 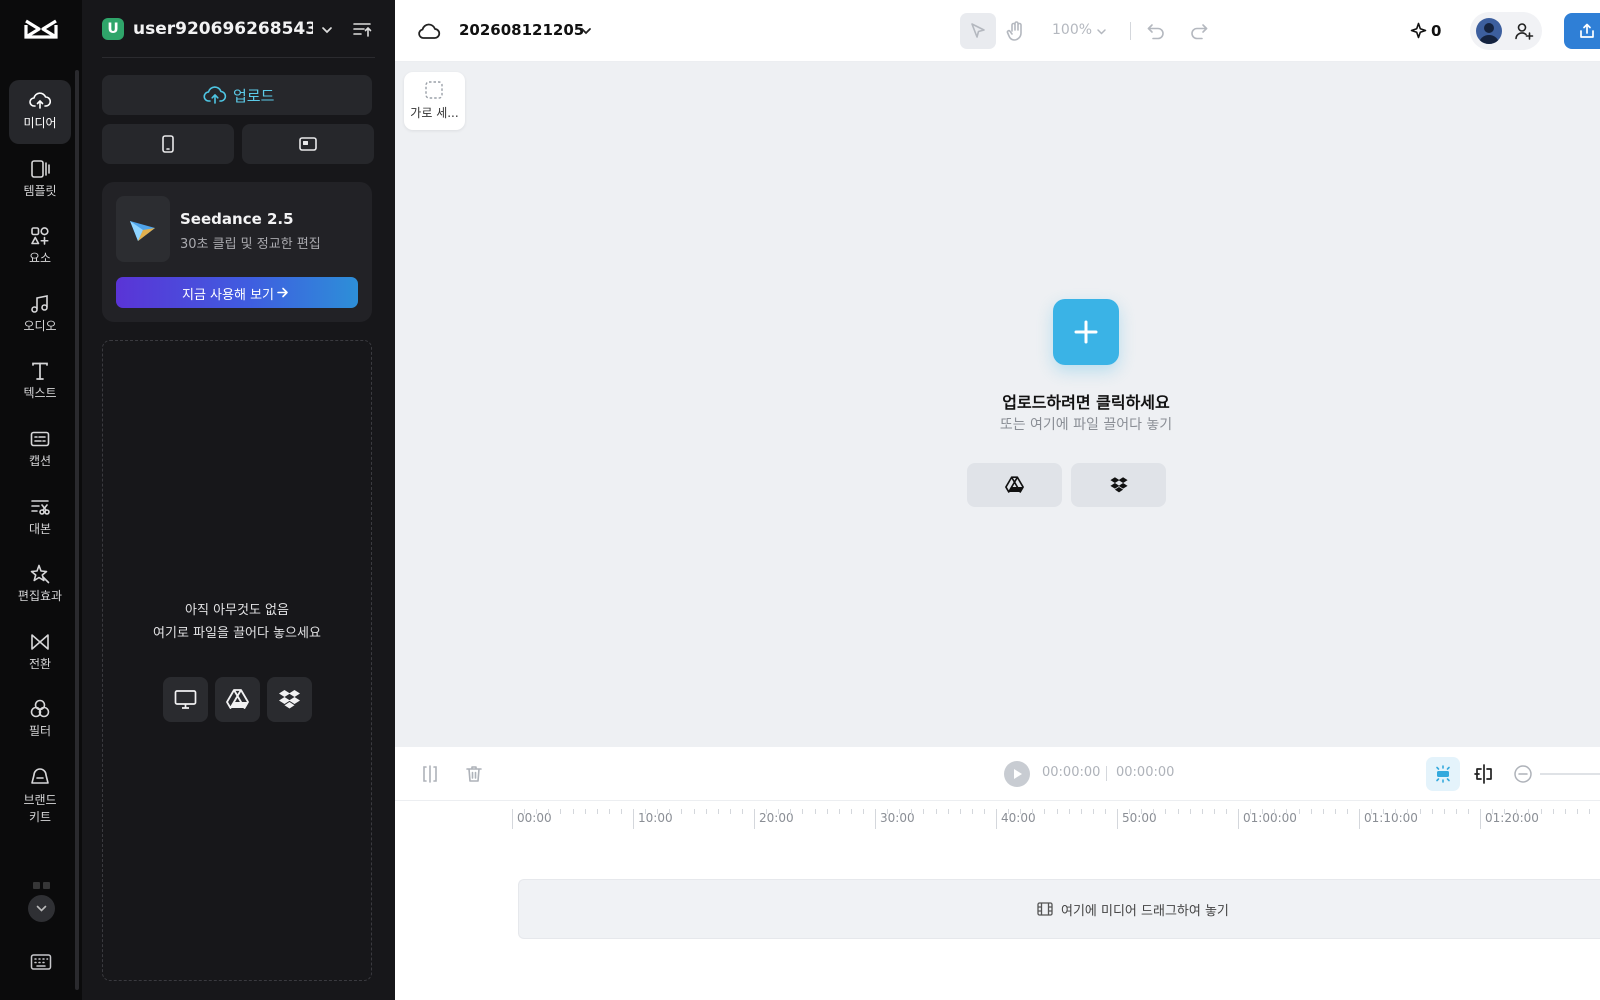 What do you see at coordinates (1130, 31) in the screenshot?
I see `toolbar-separator` at bounding box center [1130, 31].